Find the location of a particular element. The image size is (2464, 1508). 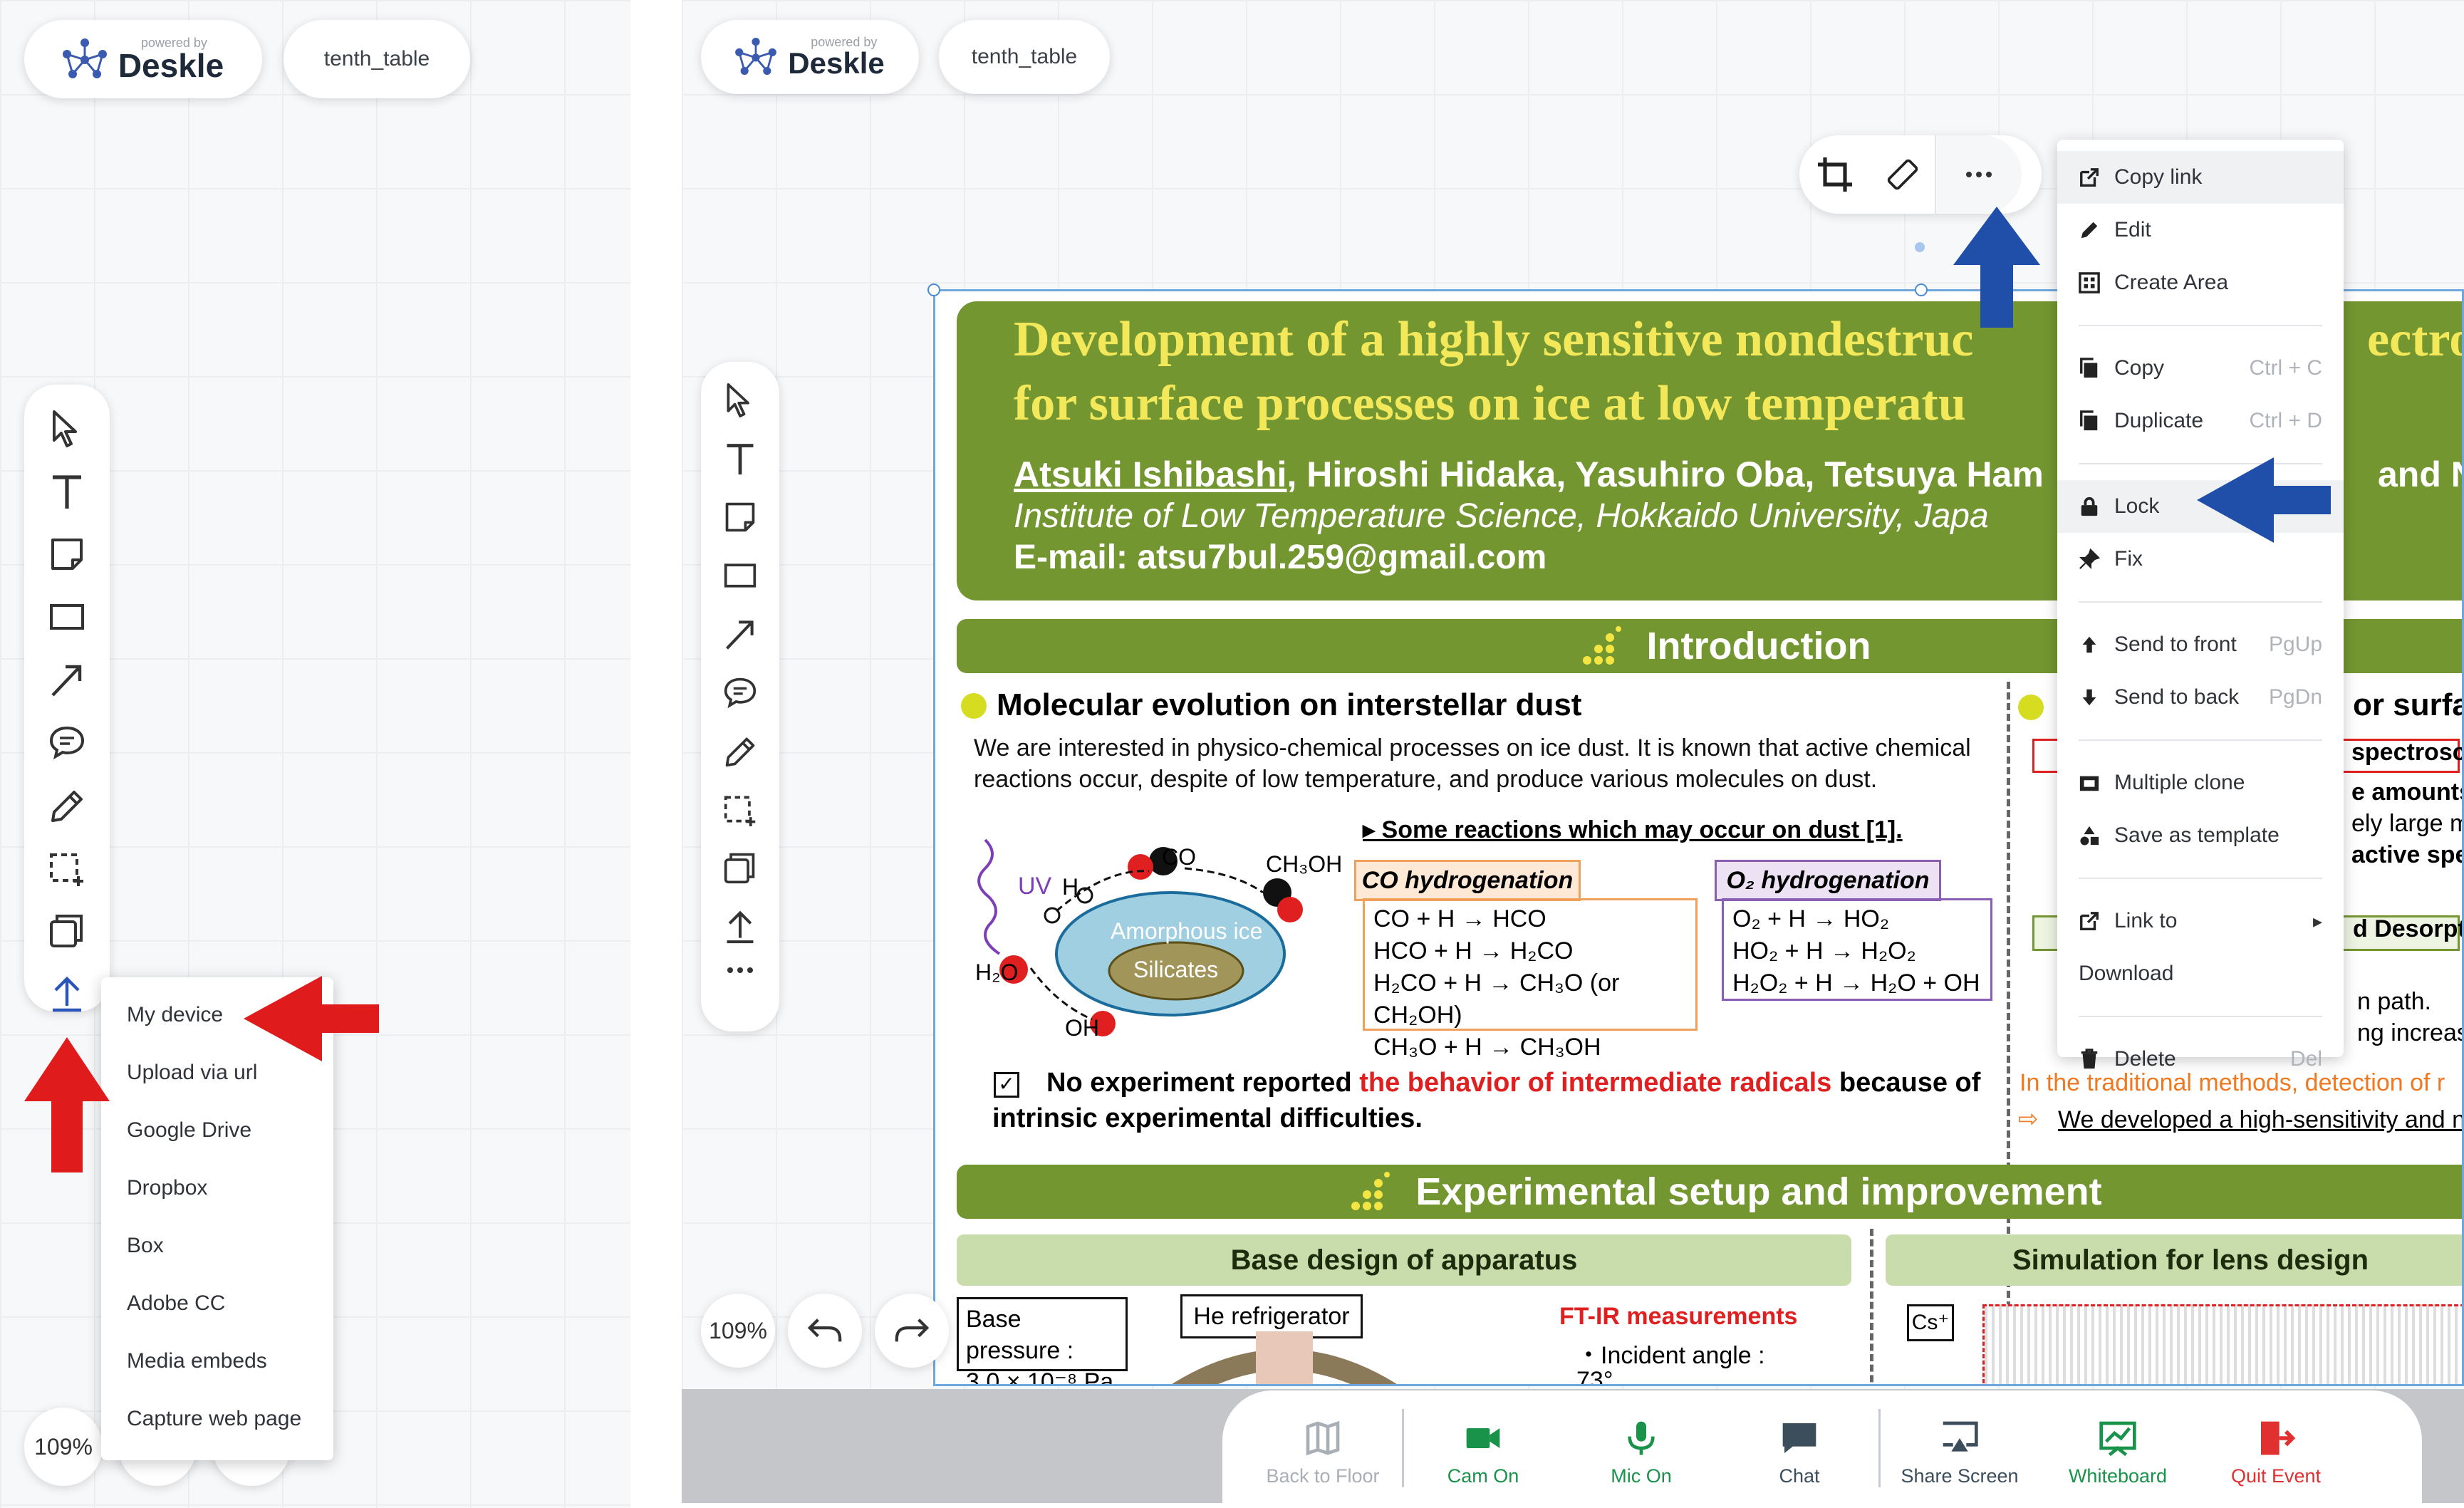

poster-email: E-mail: atsu7bul.259@gmail.com is located at coordinates (1280, 557).